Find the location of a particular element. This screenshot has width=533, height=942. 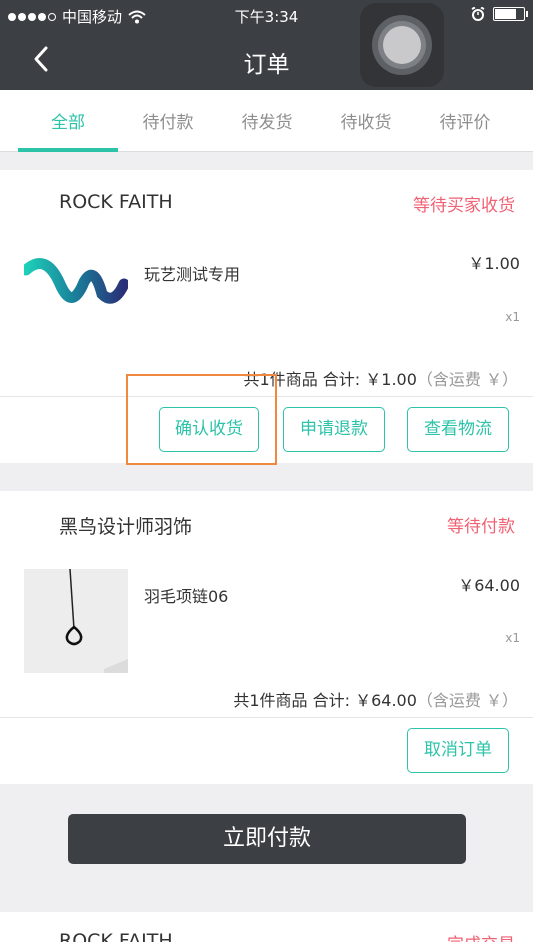

divider is located at coordinates (266, 717).